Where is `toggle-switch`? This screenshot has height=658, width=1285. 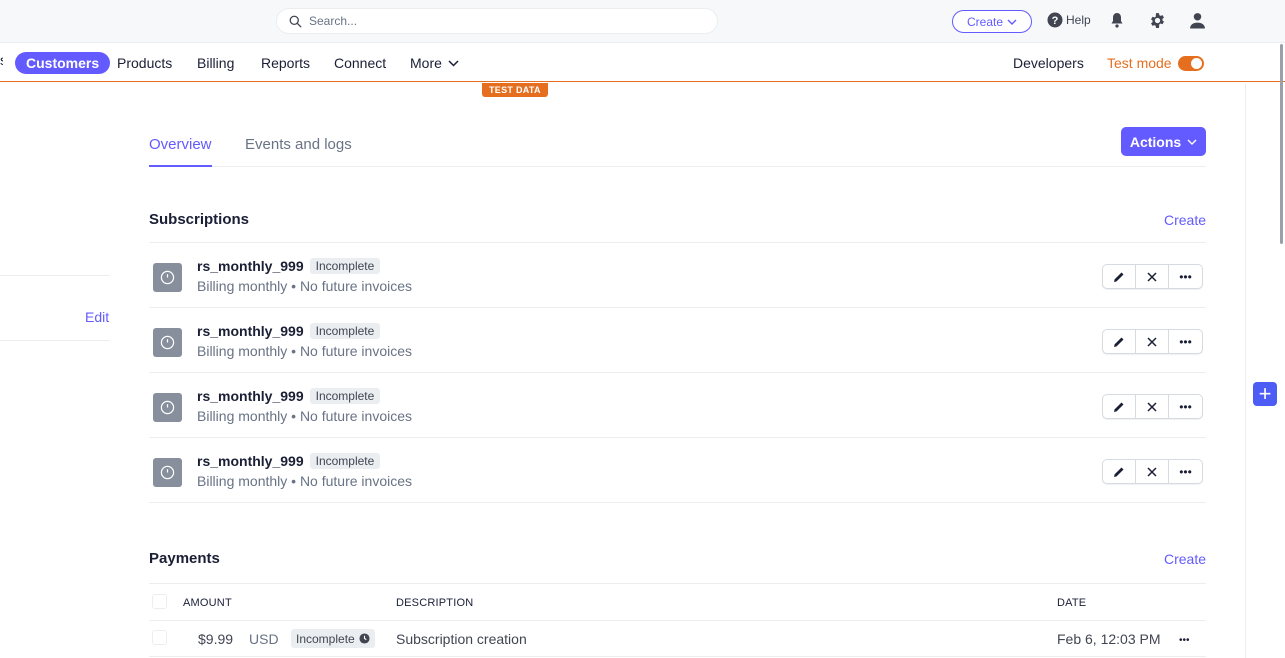 toggle-switch is located at coordinates (1190, 63).